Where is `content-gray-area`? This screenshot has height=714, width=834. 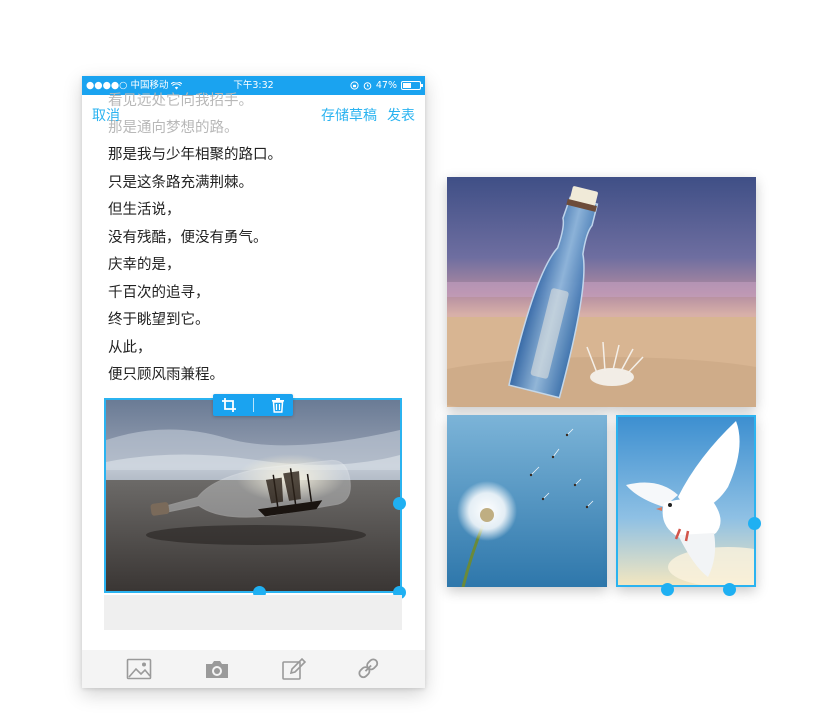
content-gray-area is located at coordinates (253, 612).